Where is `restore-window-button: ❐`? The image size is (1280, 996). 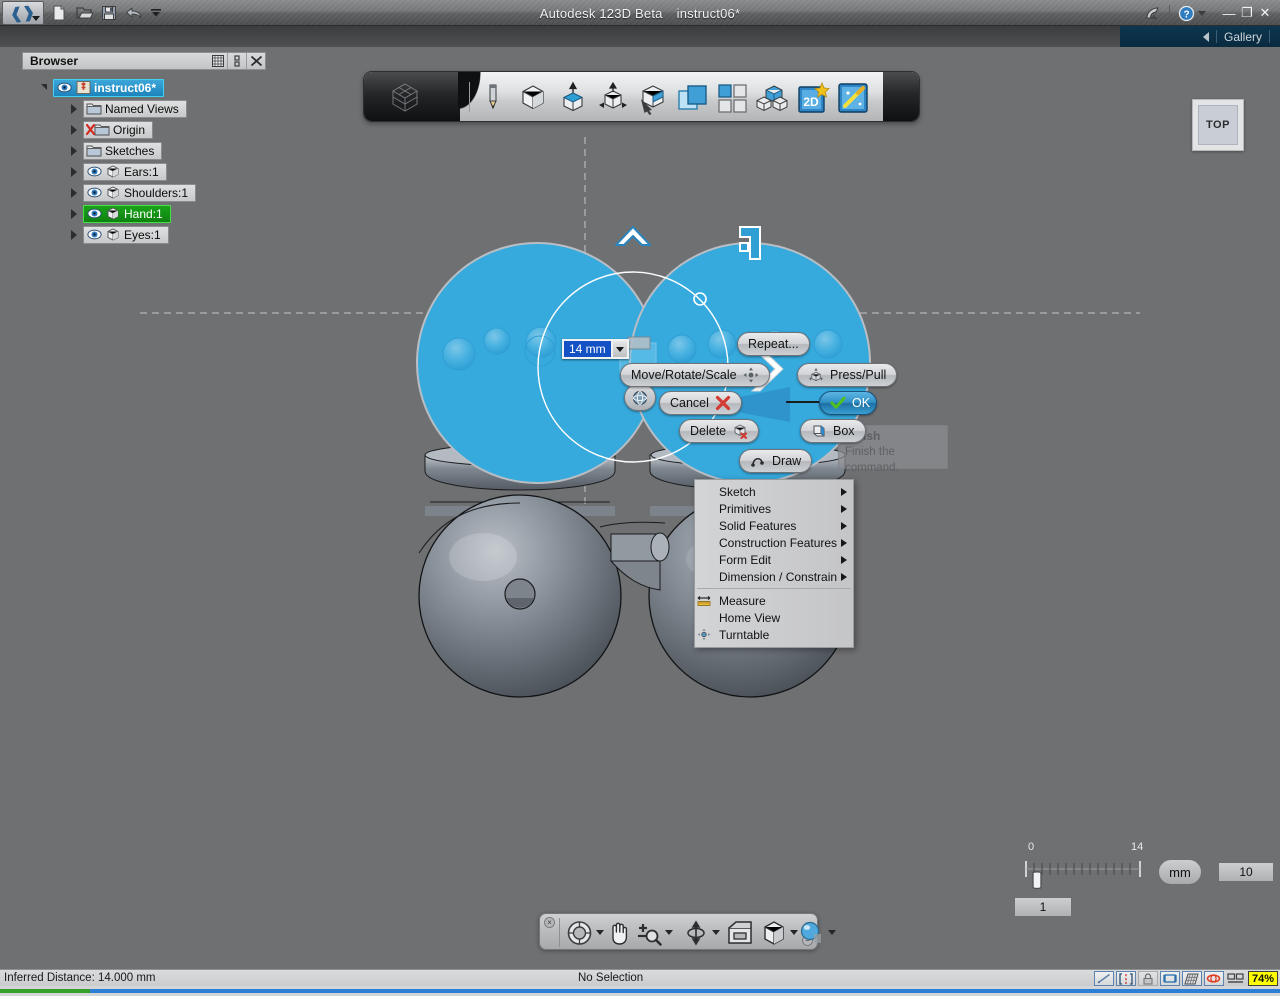
restore-window-button: ❐ is located at coordinates (1247, 13).